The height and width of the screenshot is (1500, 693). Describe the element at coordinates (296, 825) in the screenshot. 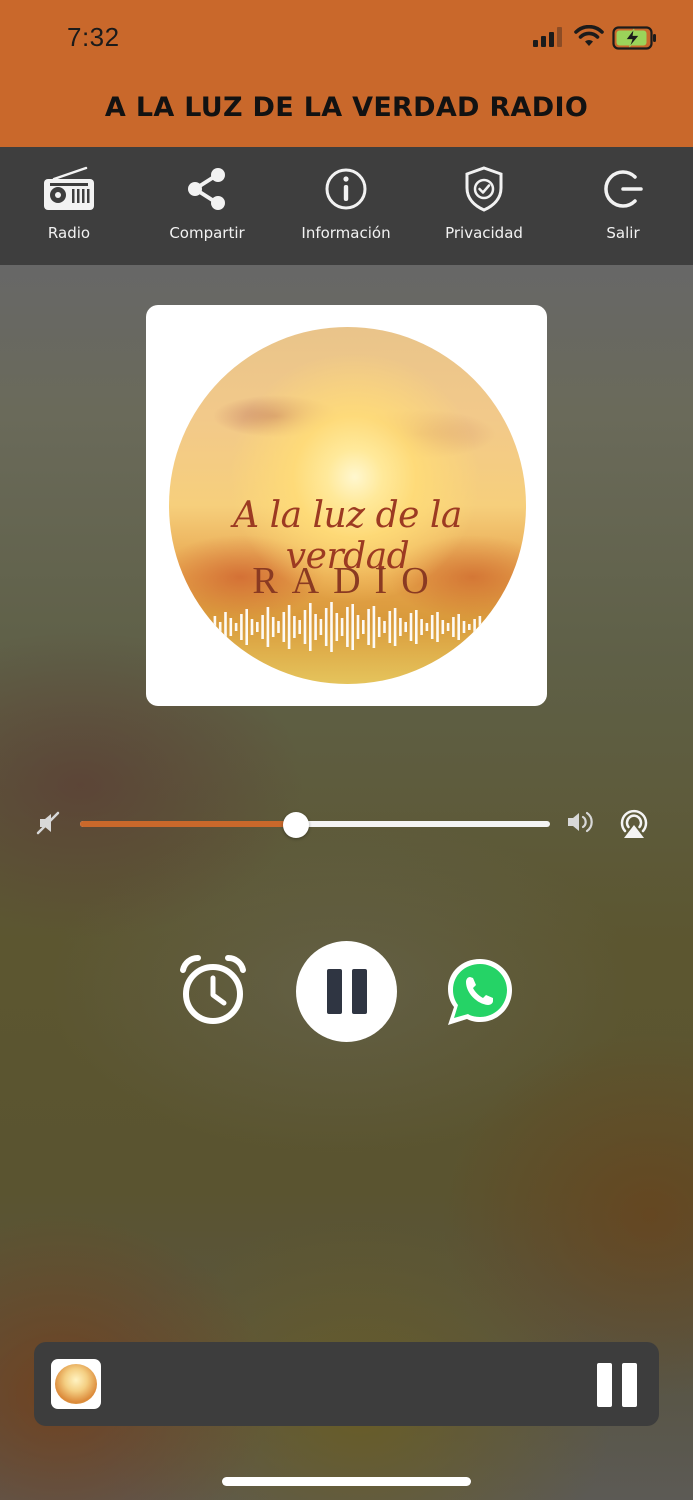

I see `volume-slider-thumb` at that location.